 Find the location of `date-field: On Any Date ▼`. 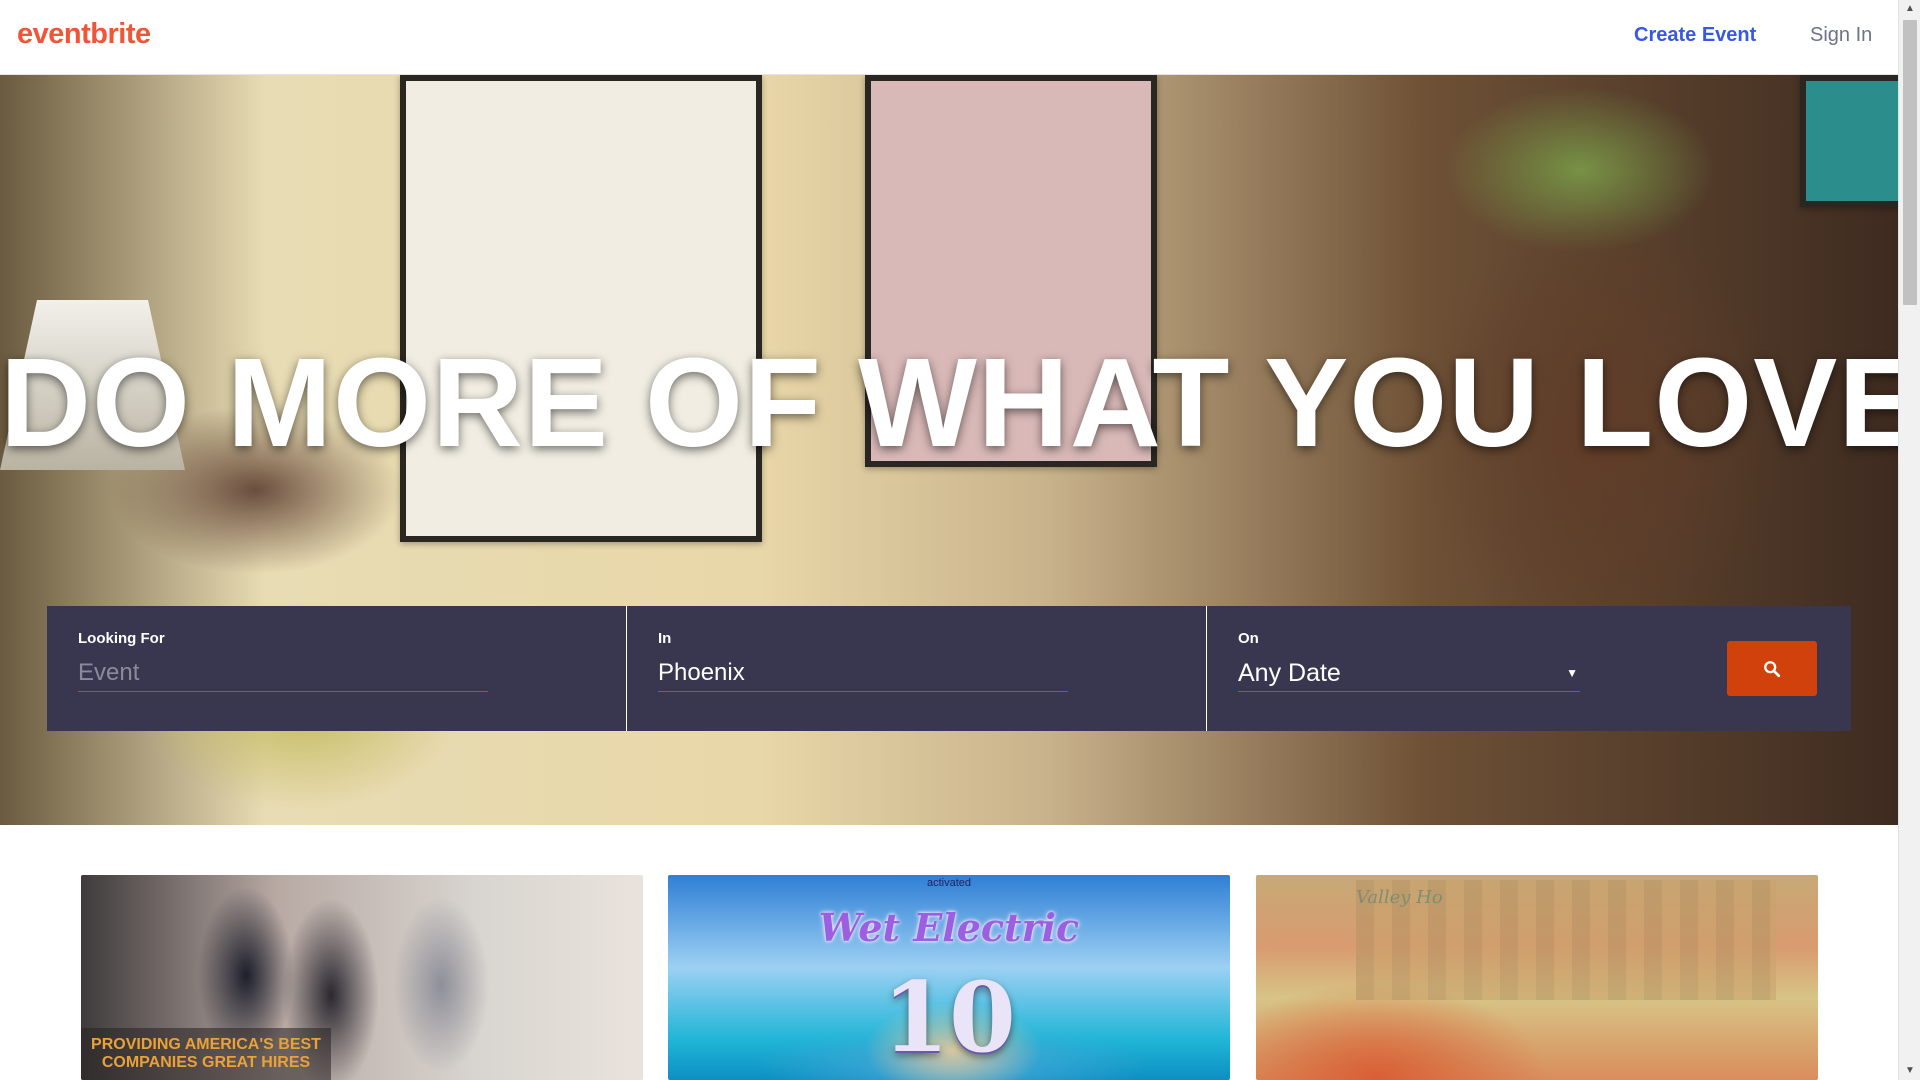

date-field: On Any Date ▼ is located at coordinates (1529, 668).